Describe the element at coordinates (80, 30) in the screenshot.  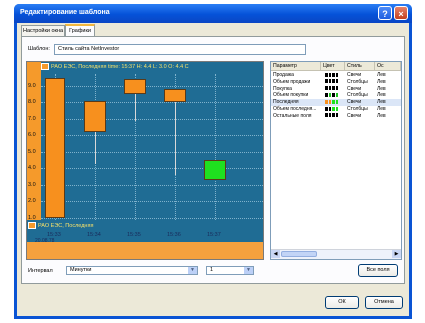
I see `tab-charts: Графики` at that location.